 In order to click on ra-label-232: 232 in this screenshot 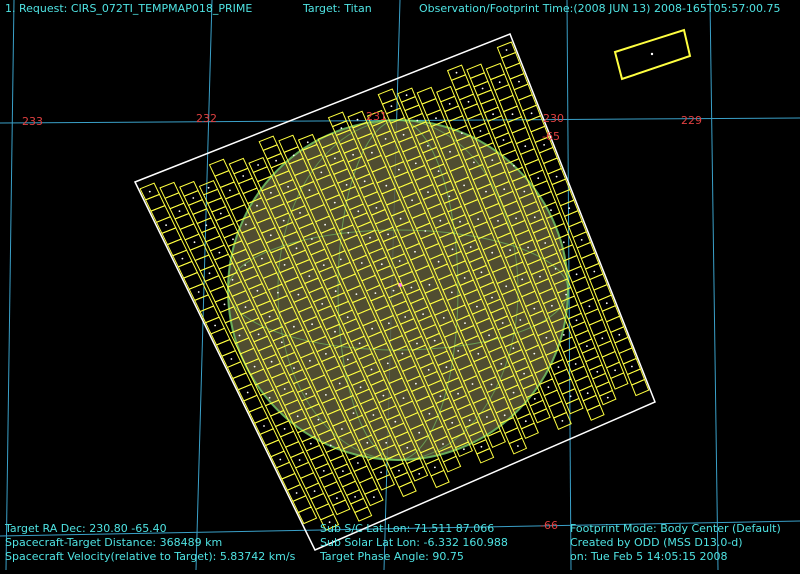, I will do `click(206, 118)`.